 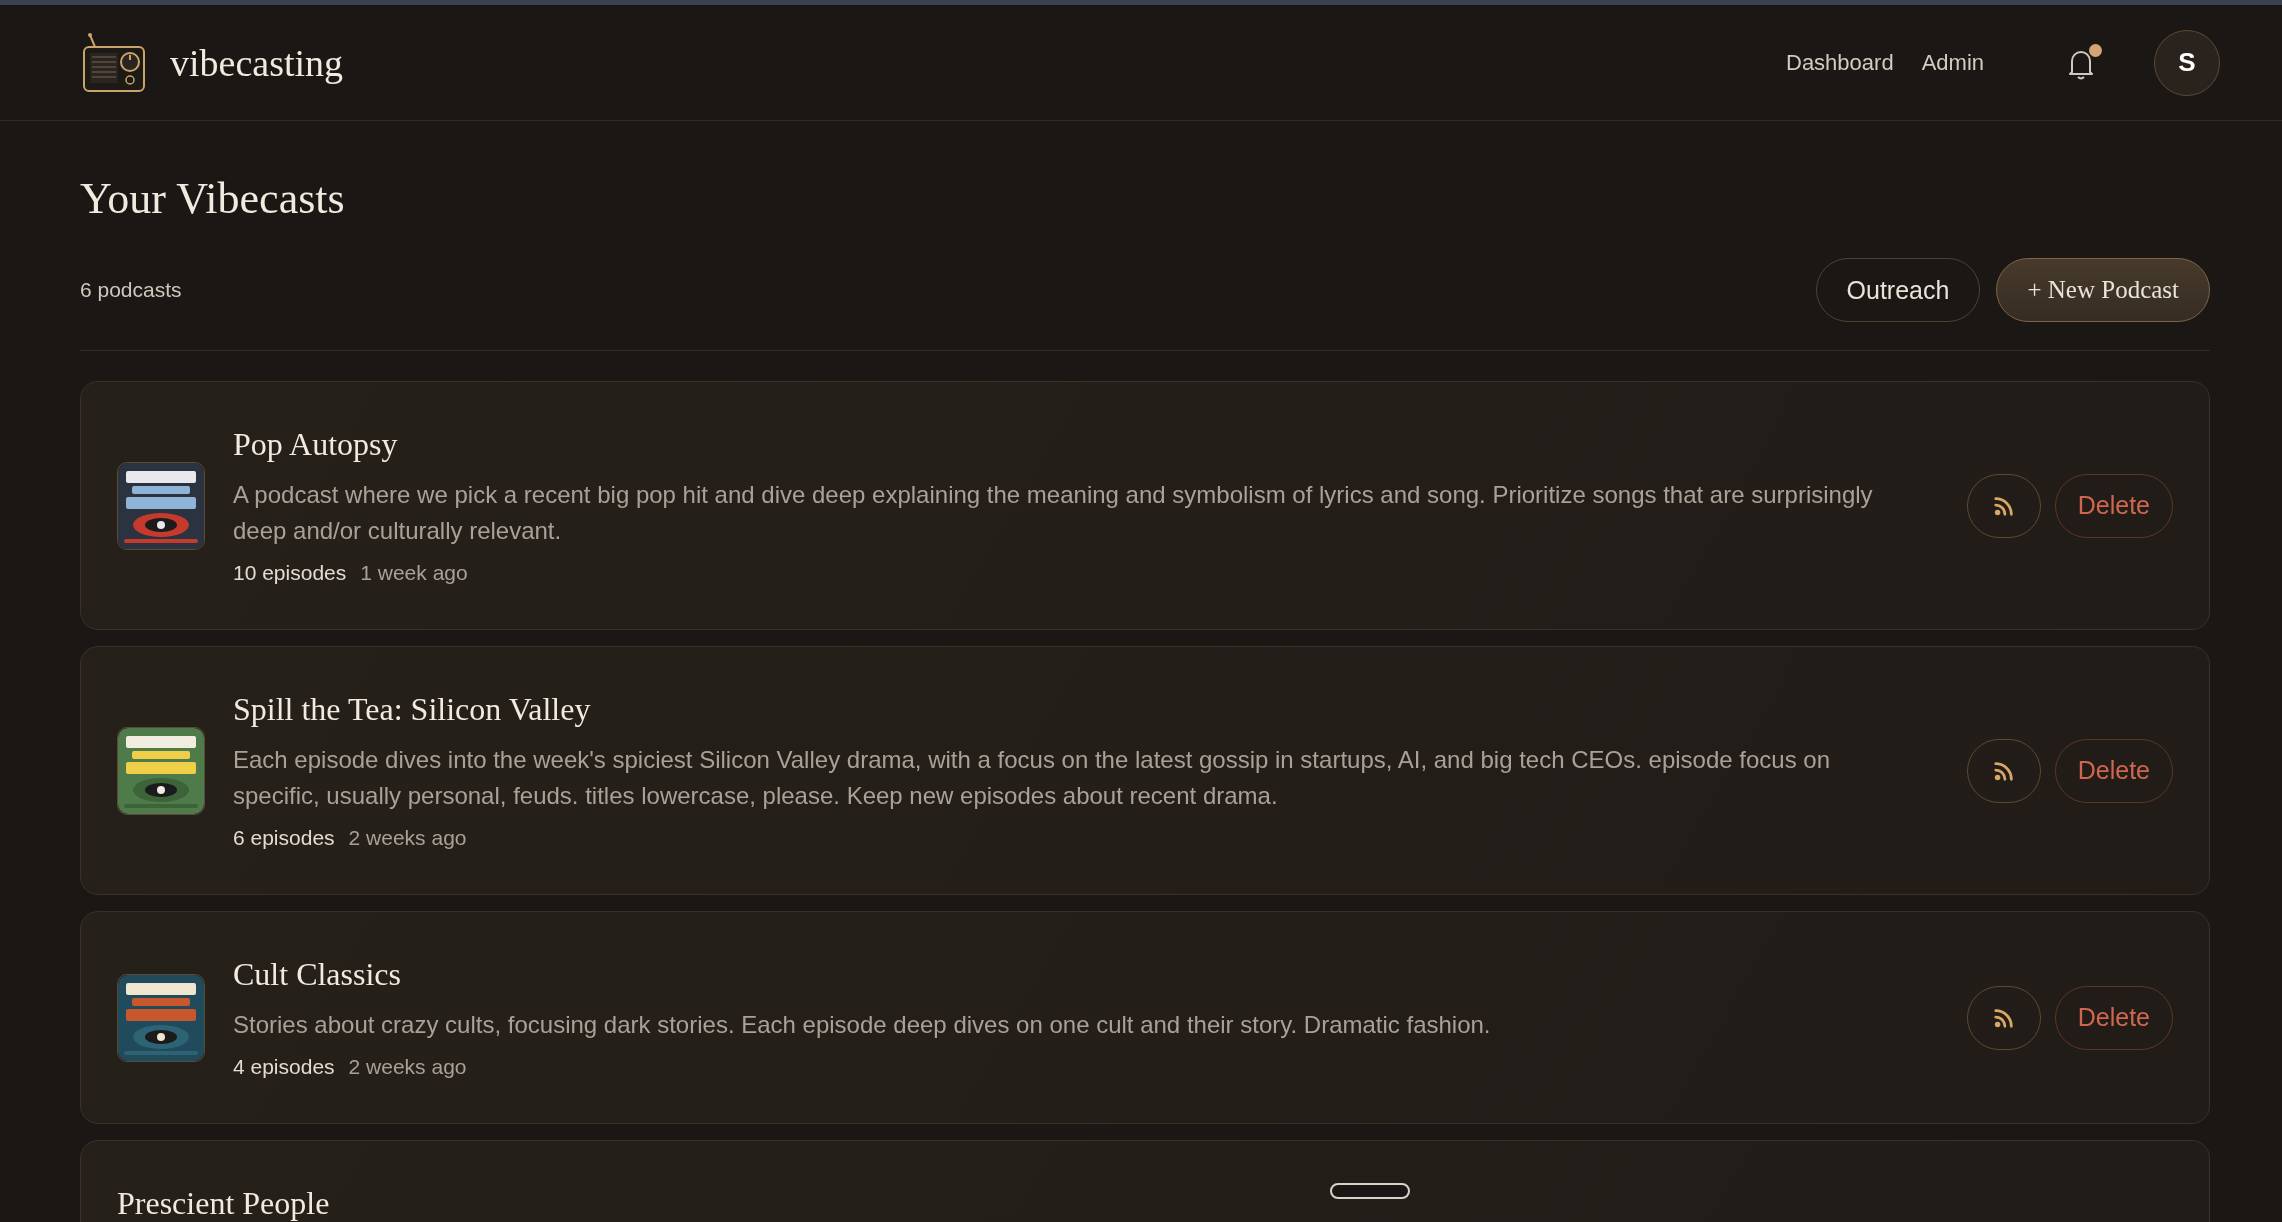 I want to click on episode-count: 6 episodes, so click(x=284, y=838).